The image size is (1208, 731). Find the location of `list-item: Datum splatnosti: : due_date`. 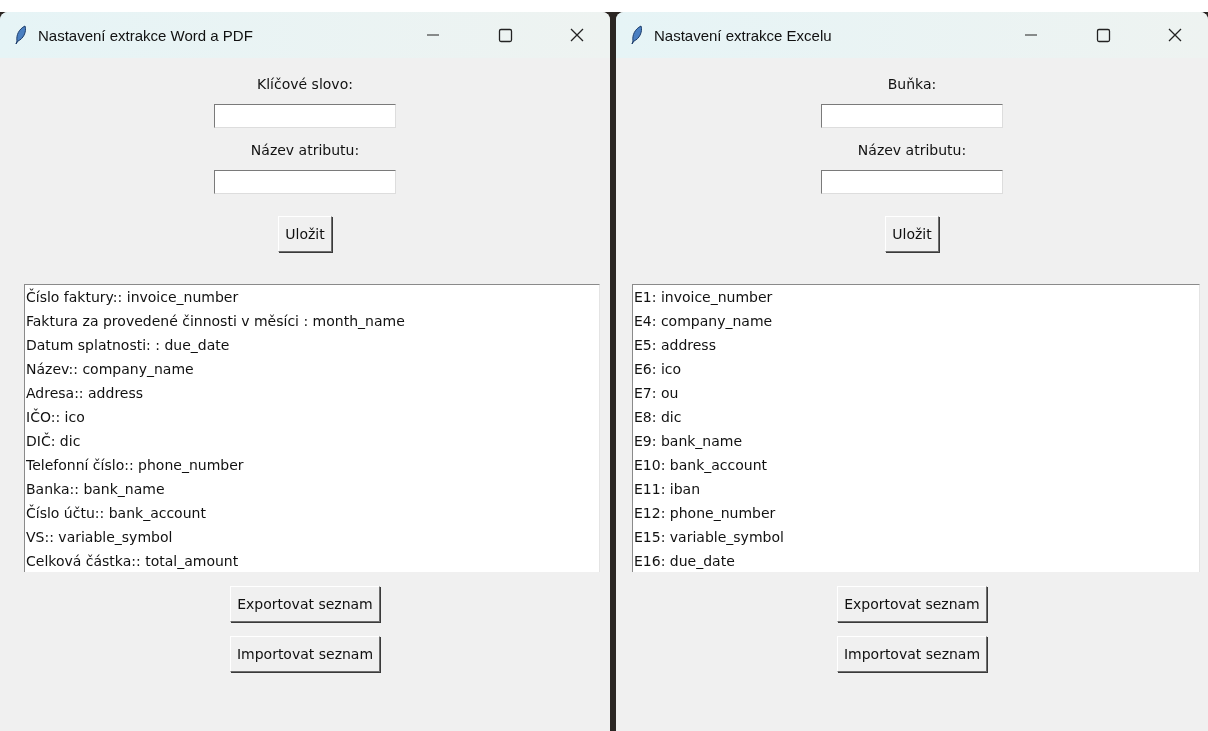

list-item: Datum splatnosti: : due_date is located at coordinates (312, 345).